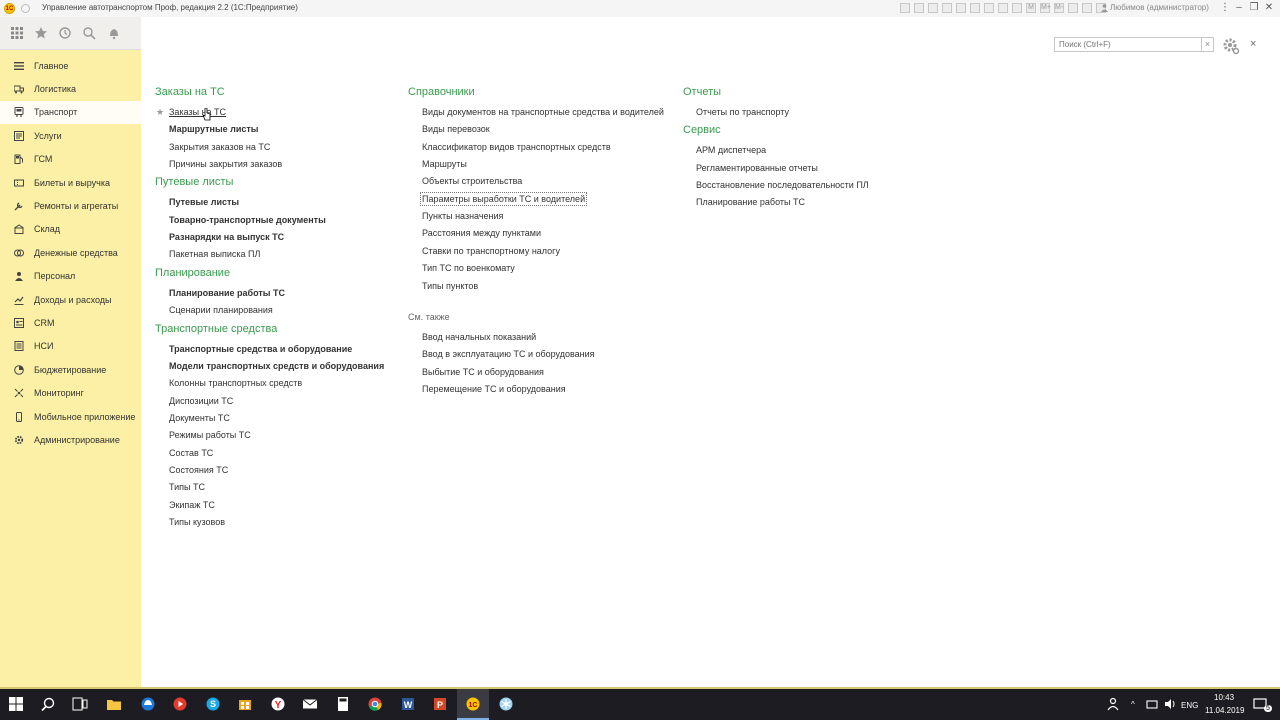  What do you see at coordinates (41, 33) in the screenshot?
I see `favorites-star-icon` at bounding box center [41, 33].